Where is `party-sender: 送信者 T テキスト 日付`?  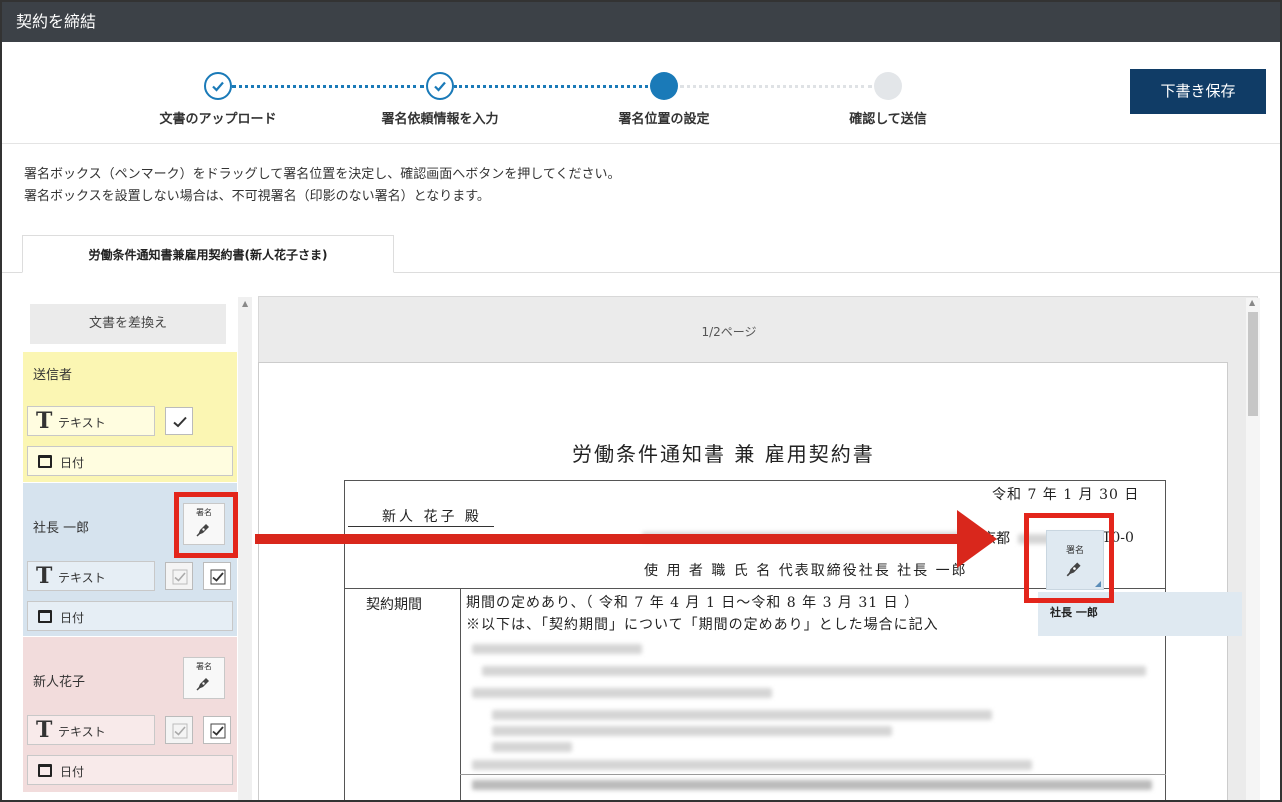 party-sender: 送信者 T テキスト 日付 is located at coordinates (130, 417).